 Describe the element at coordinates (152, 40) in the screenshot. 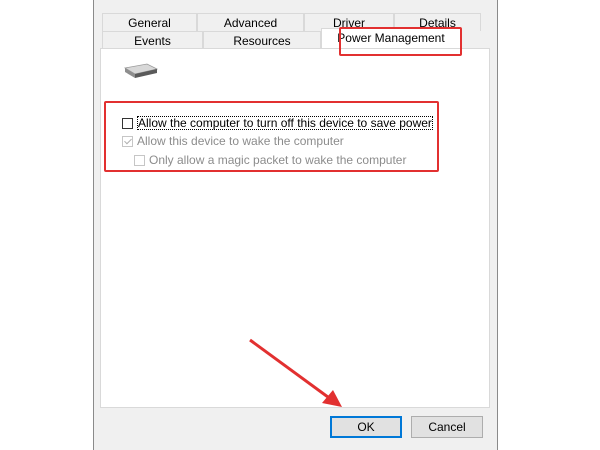

I see `tab-events: Events` at that location.